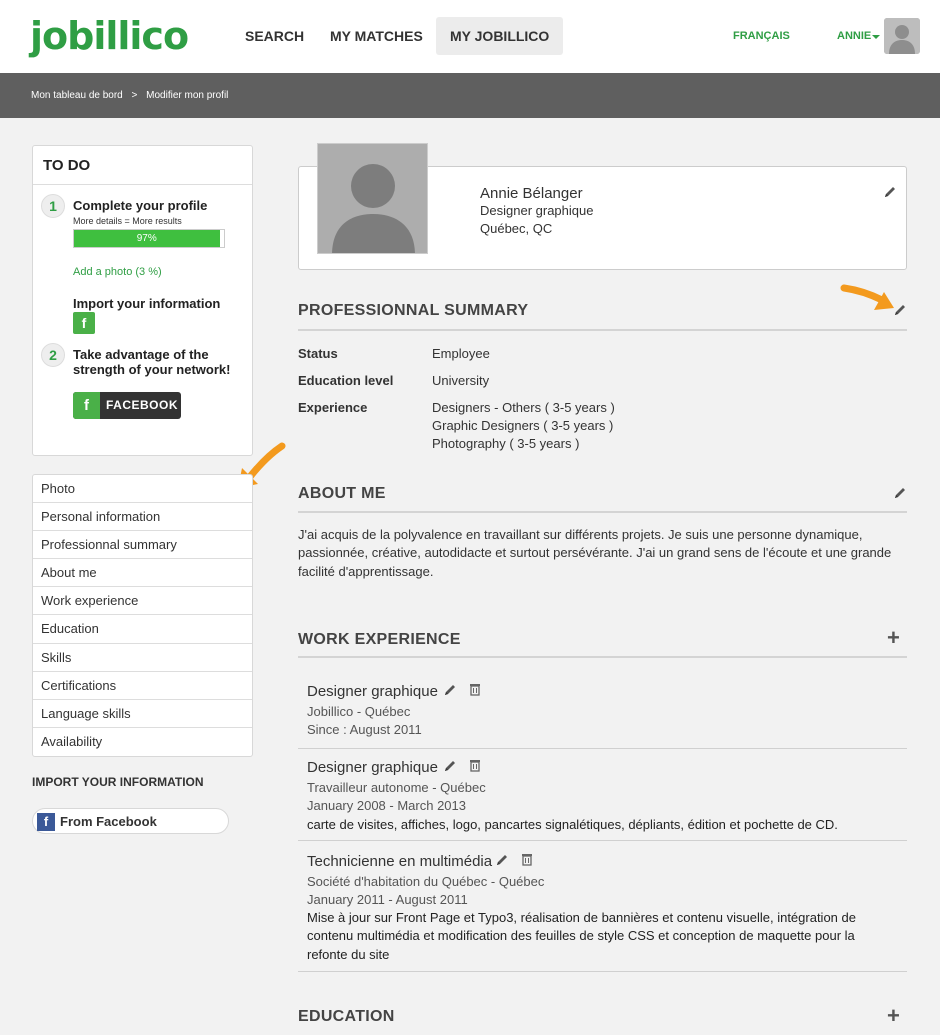 Image resolution: width=940 pixels, height=1035 pixels. What do you see at coordinates (396, 787) in the screenshot?
I see `job-company: Travailleur autonome - Québec` at bounding box center [396, 787].